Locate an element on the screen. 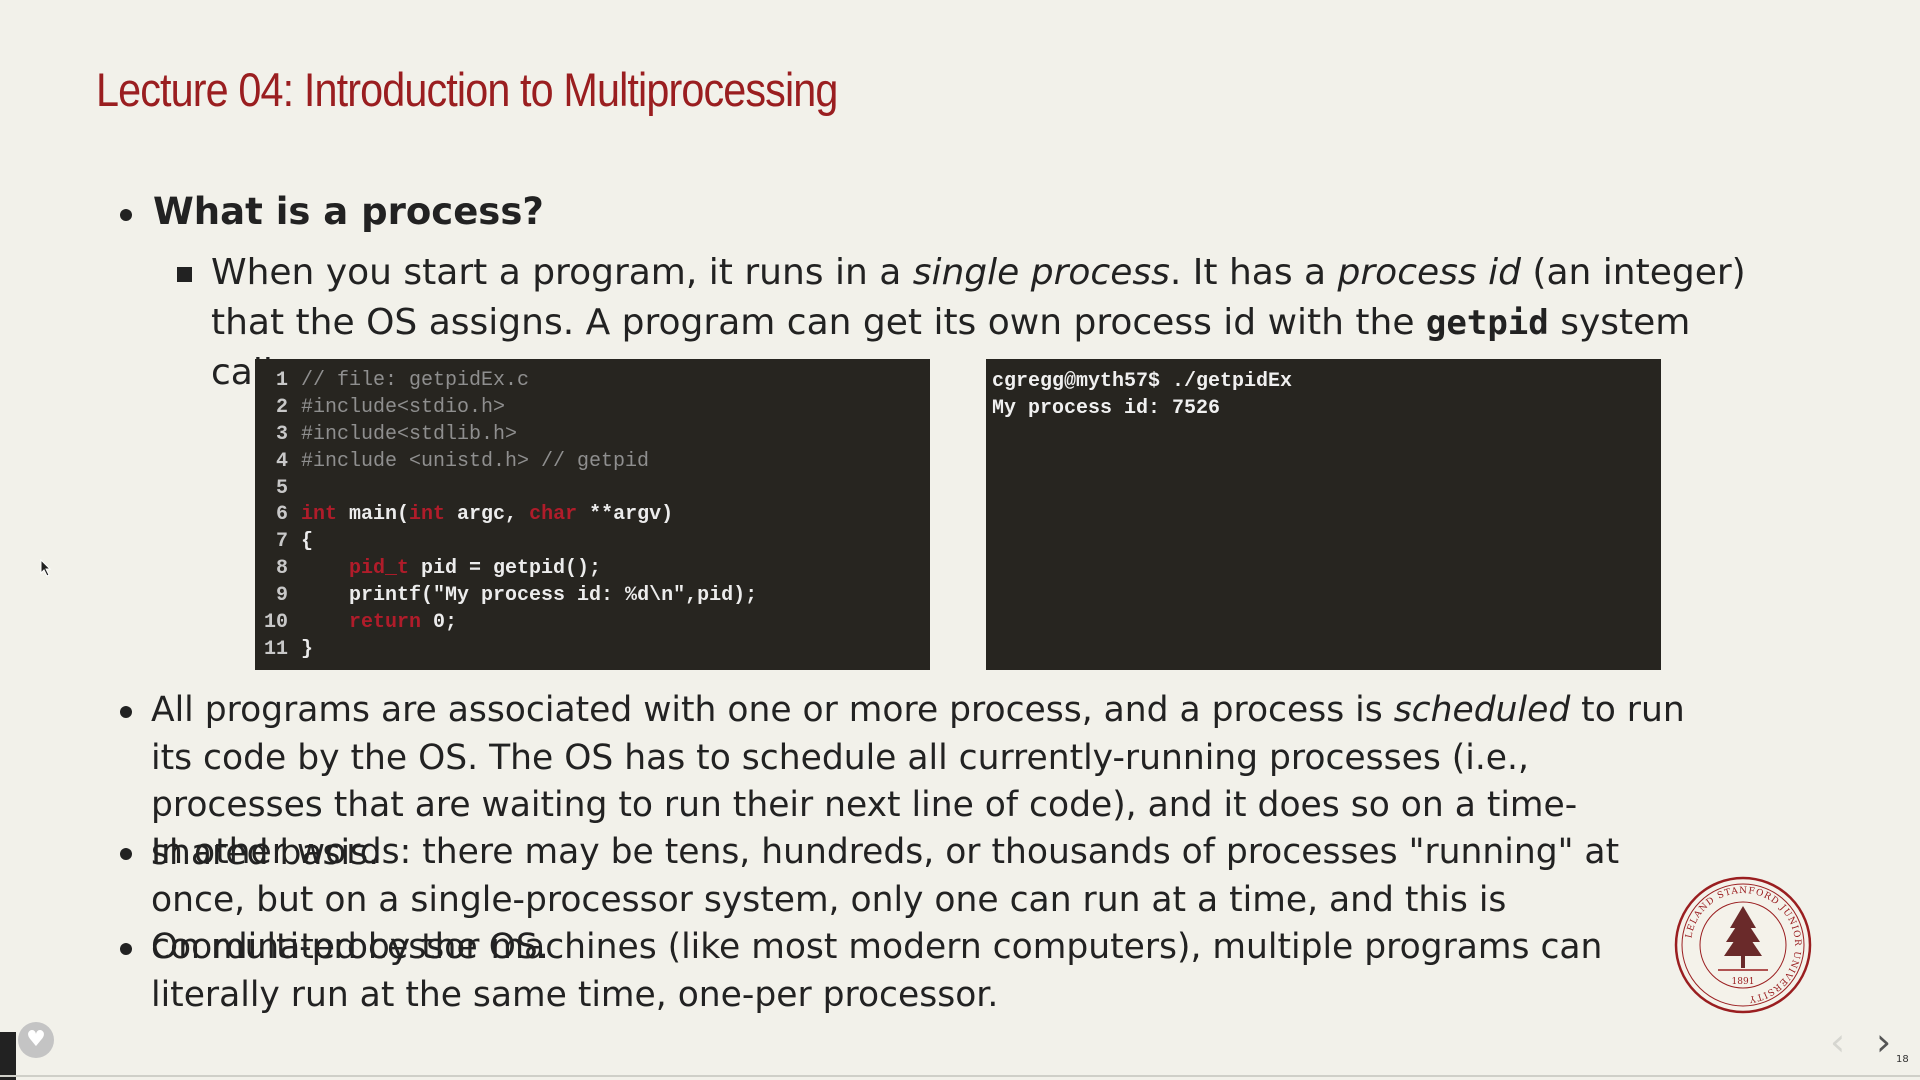  code-include: #include<stdio.h> is located at coordinates (403, 407).